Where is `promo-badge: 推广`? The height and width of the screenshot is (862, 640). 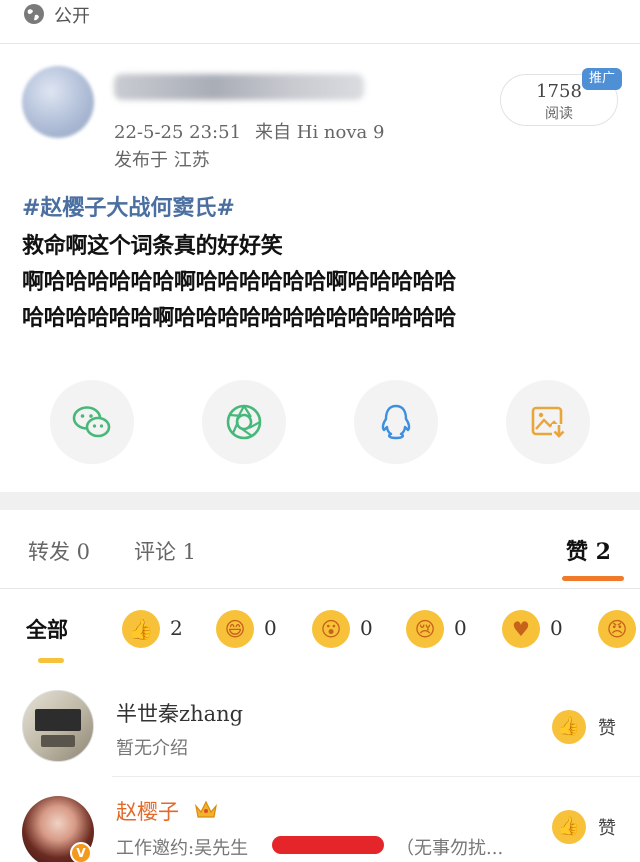 promo-badge: 推广 is located at coordinates (602, 79).